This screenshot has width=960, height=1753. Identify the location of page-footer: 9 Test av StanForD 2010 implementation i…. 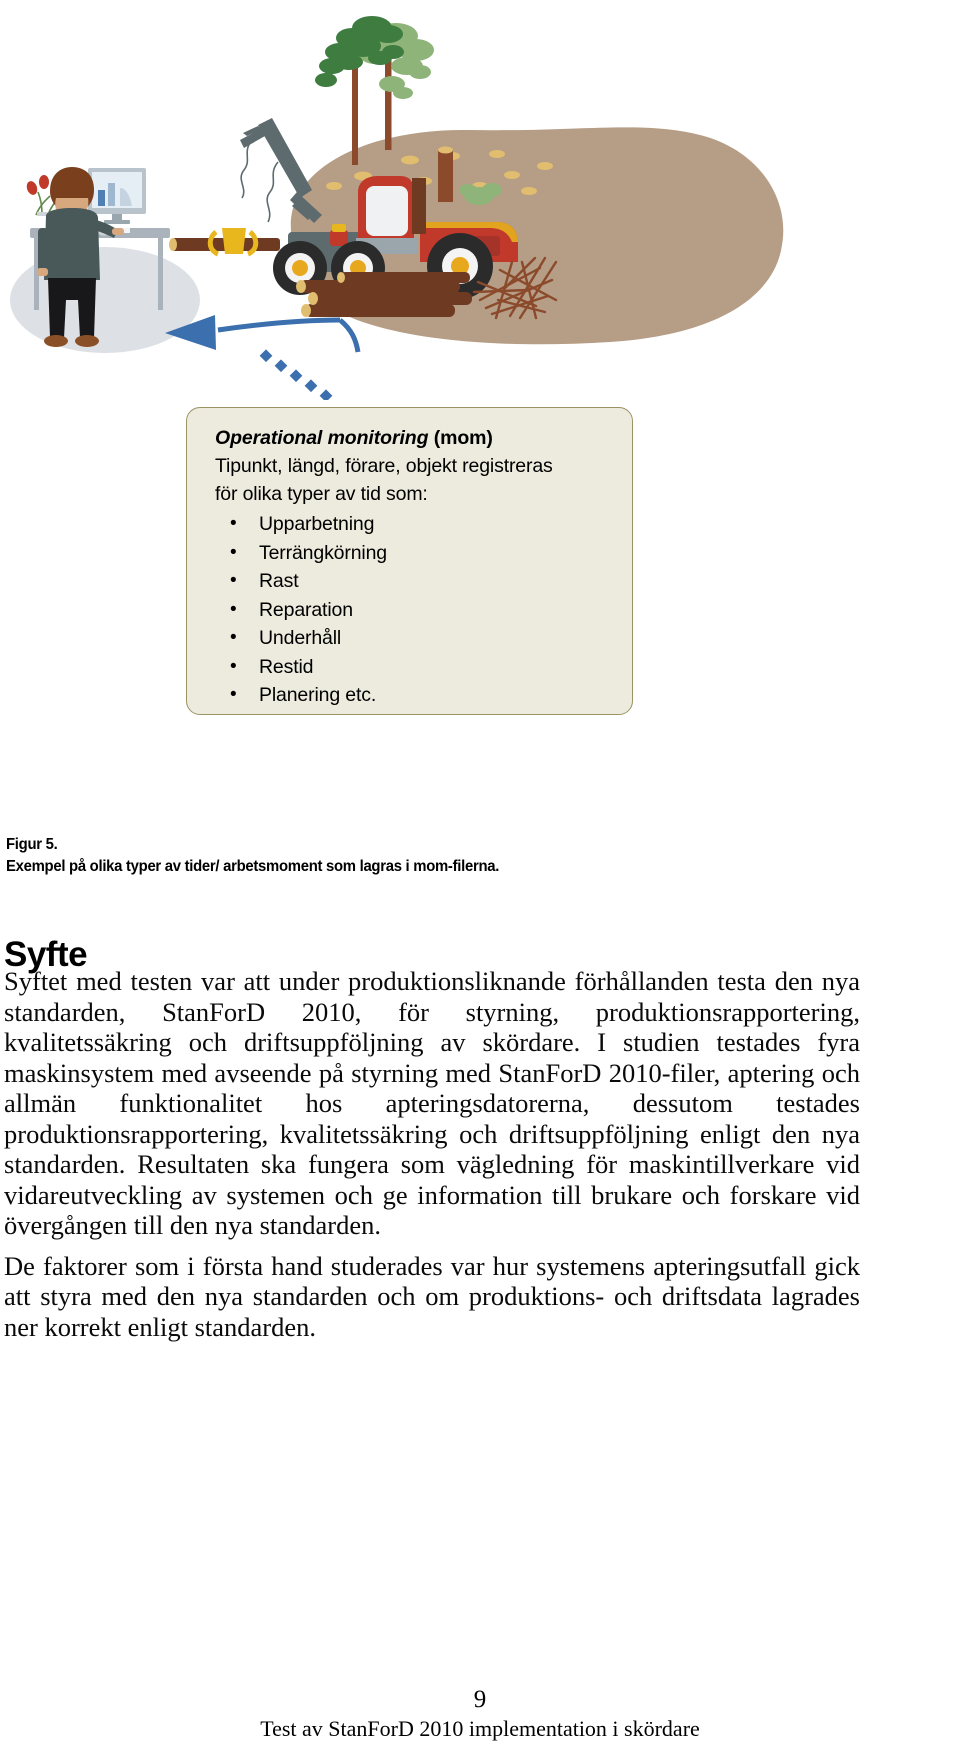
(480, 1714).